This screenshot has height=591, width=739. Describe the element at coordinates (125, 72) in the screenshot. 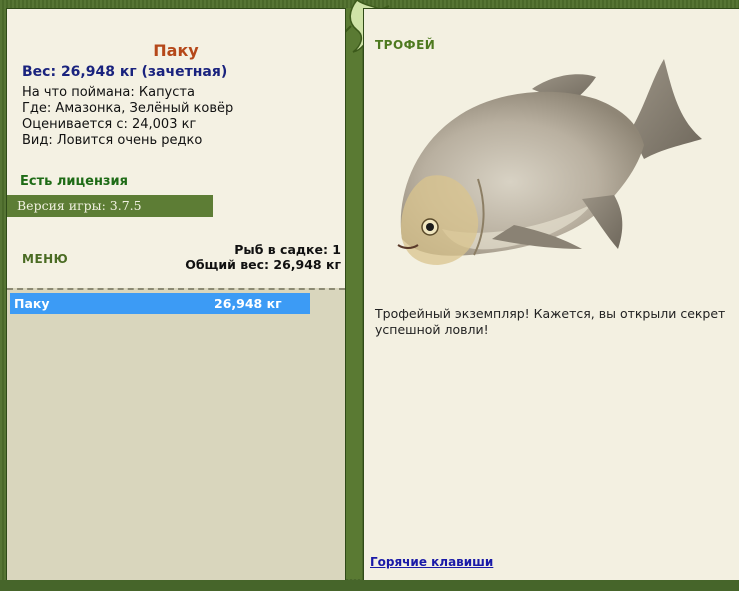

I see `fish-weight: Вес: 26,948 кг (зачетная)` at that location.